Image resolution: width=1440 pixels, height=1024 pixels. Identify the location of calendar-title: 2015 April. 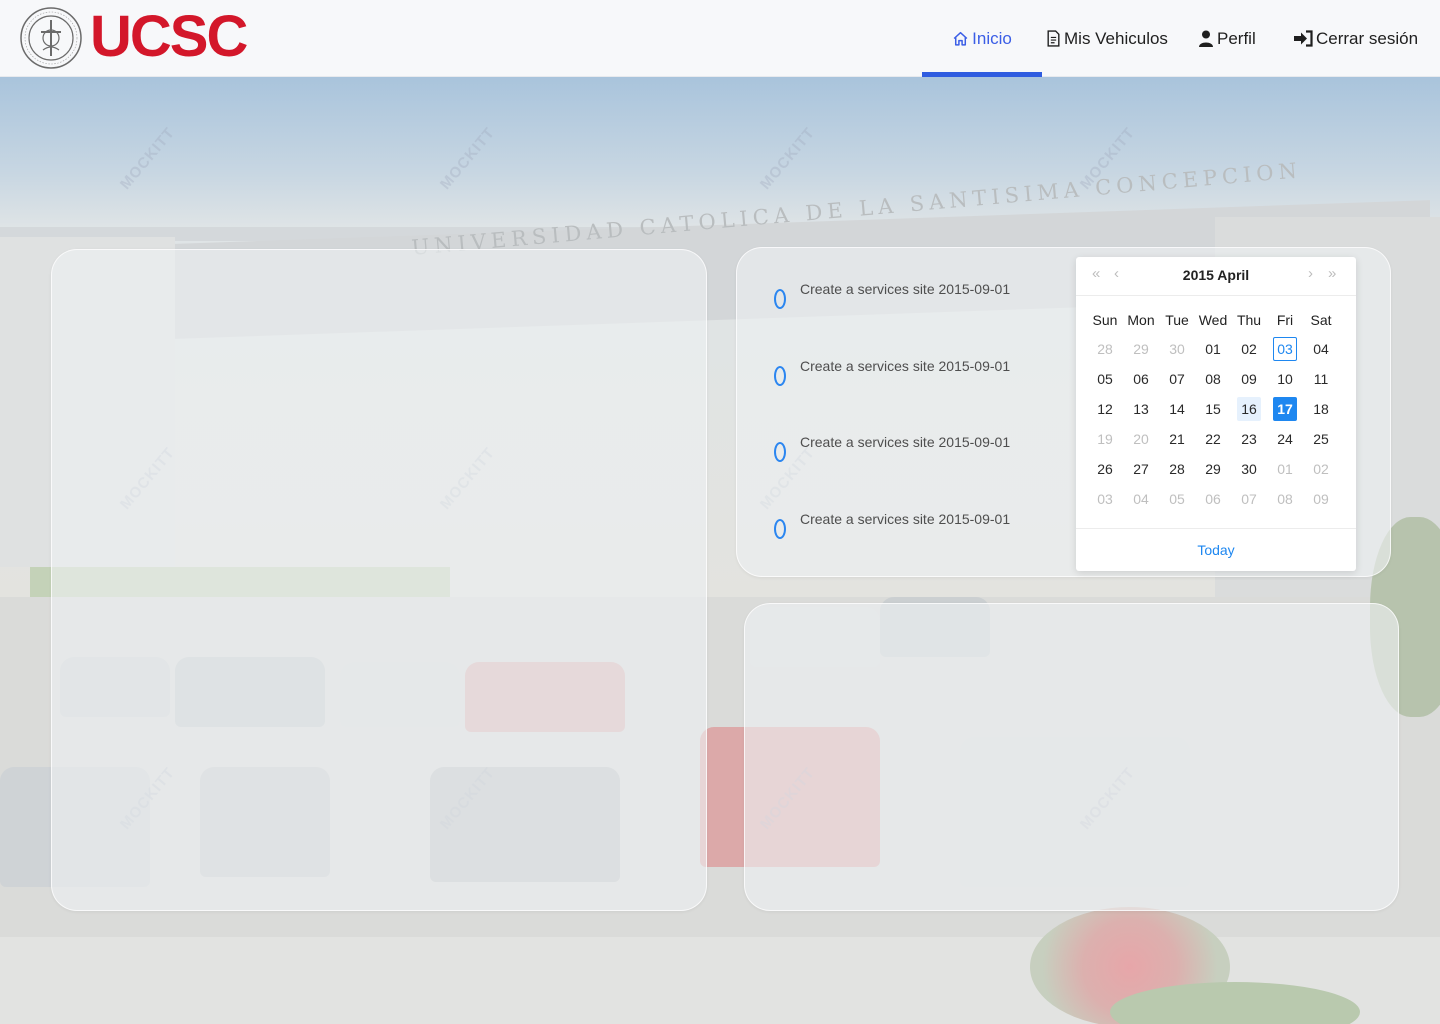
(1216, 275).